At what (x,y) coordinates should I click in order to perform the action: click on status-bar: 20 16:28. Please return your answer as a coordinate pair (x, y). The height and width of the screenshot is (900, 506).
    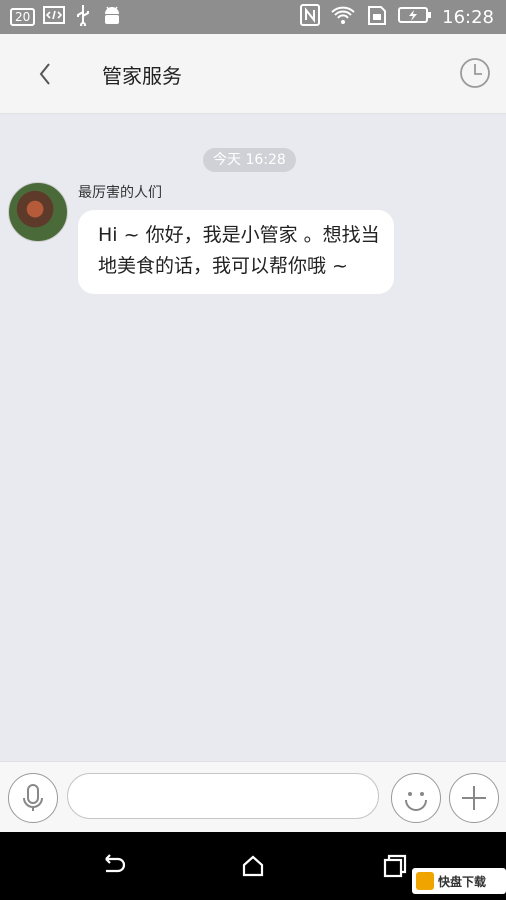
    Looking at the image, I should click on (253, 17).